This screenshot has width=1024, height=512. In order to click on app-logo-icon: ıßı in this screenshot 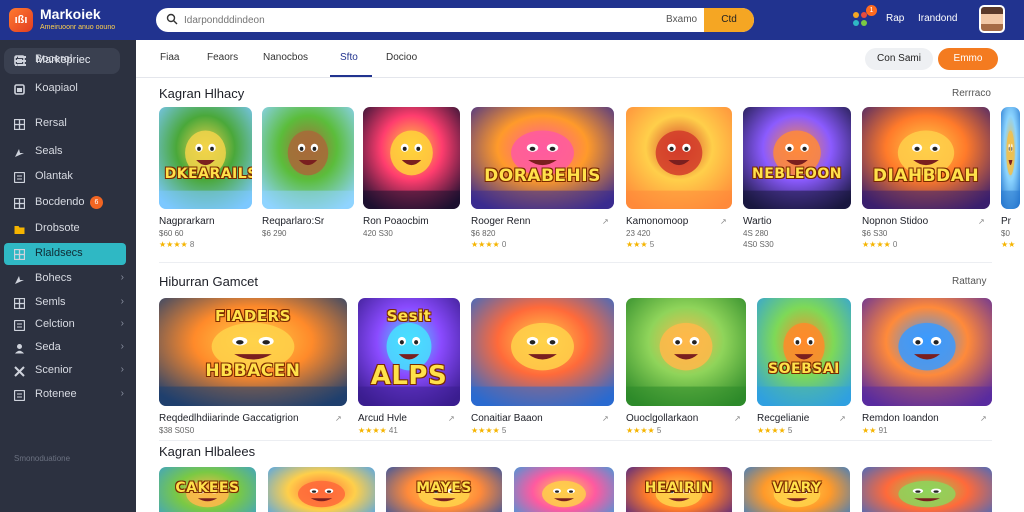, I will do `click(21, 20)`.